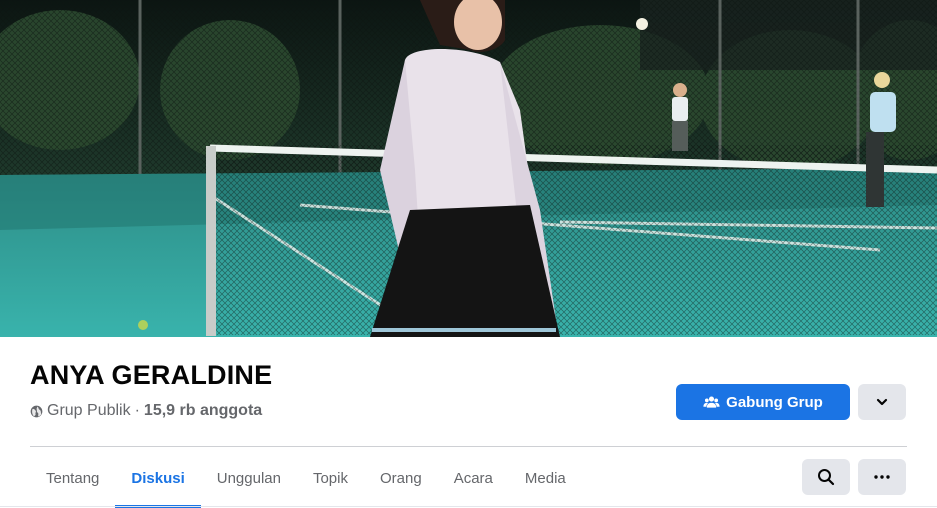 Image resolution: width=937 pixels, height=508 pixels. Describe the element at coordinates (151, 375) in the screenshot. I see `group-name: ANYA GERALDINE` at that location.